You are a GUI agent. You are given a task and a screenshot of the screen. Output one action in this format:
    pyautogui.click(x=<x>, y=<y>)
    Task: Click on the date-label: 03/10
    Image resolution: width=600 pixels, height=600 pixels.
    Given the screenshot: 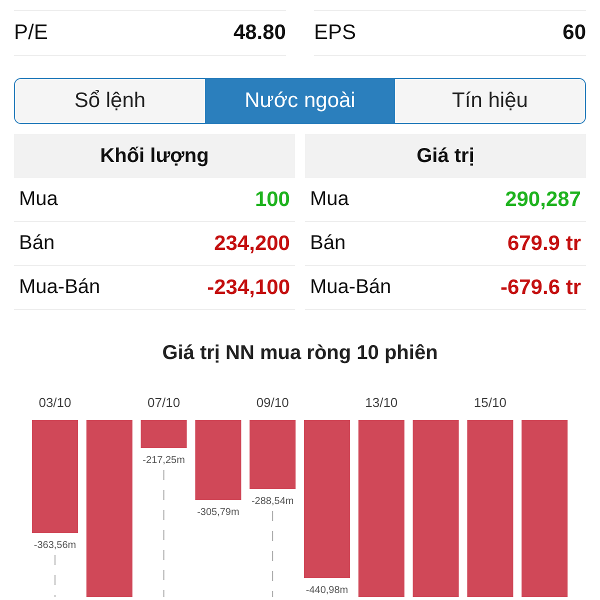 What is the action you would take?
    pyautogui.click(x=55, y=402)
    